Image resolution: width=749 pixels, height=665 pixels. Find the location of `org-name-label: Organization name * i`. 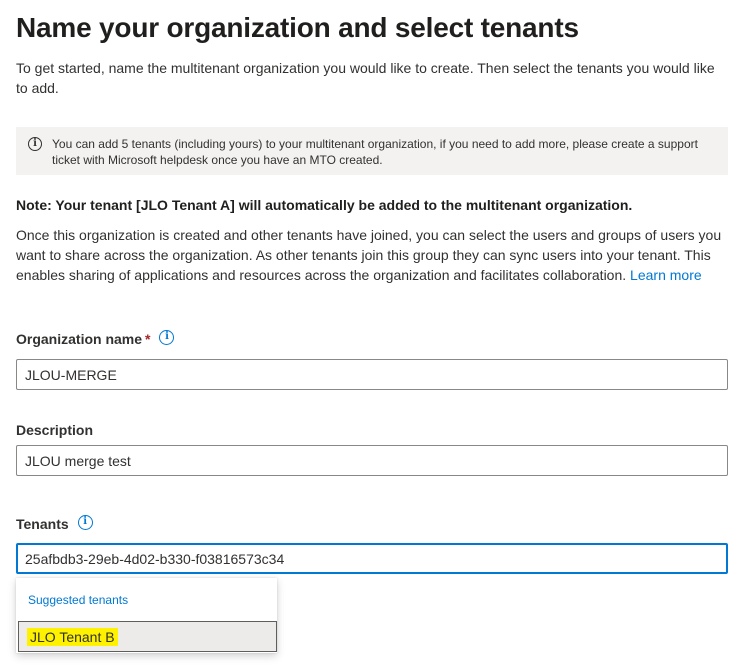

org-name-label: Organization name * i is located at coordinates (95, 338).